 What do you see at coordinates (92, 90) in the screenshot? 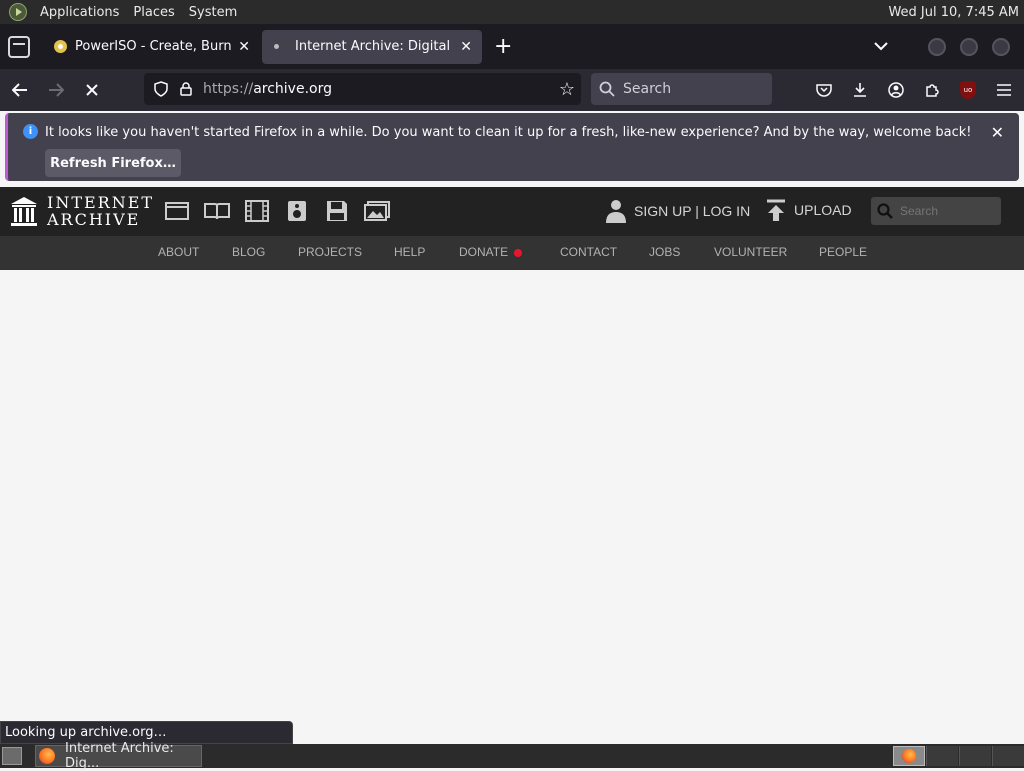
I see `stop-loading-icon` at bounding box center [92, 90].